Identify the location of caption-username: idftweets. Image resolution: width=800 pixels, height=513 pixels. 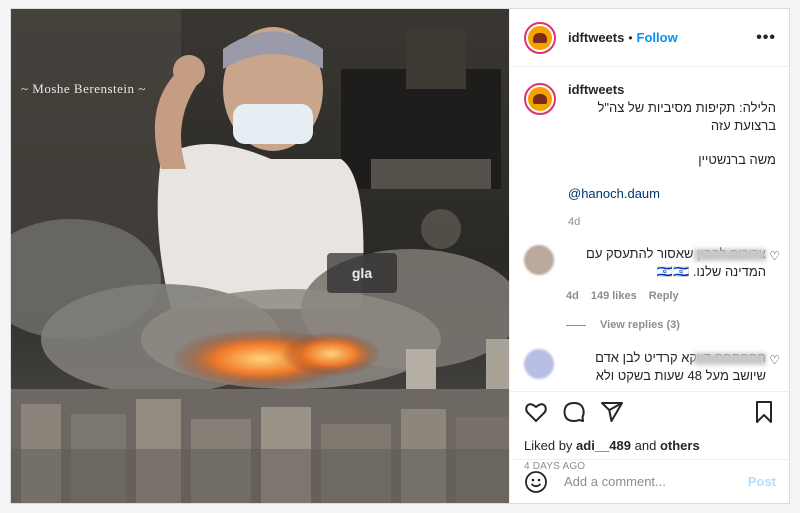
(596, 89).